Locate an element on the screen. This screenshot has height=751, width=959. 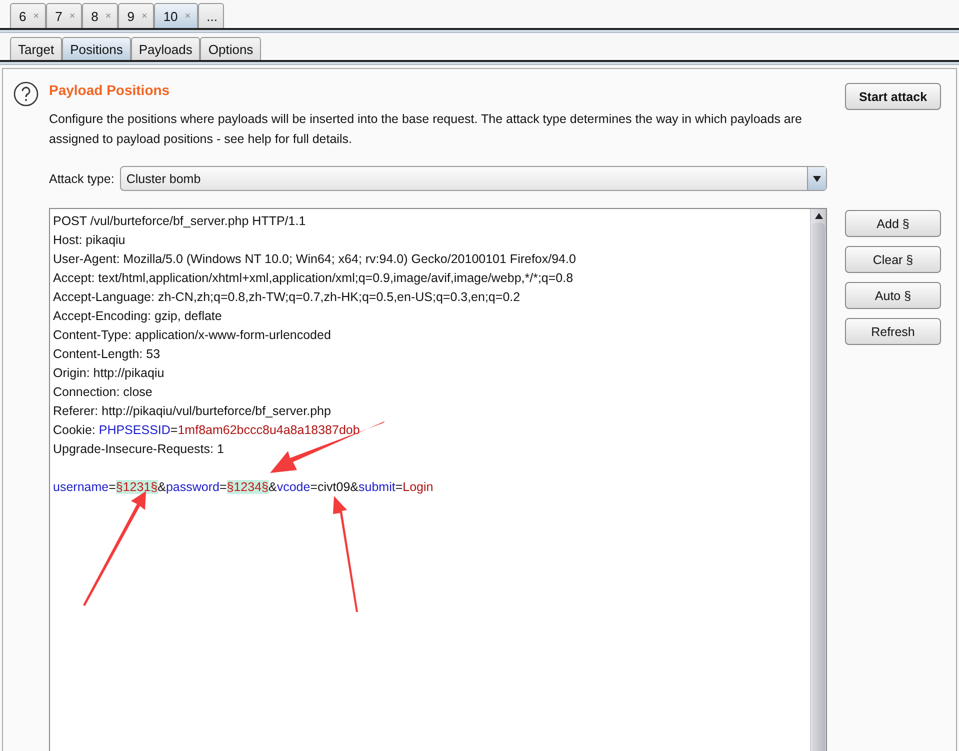
request-text: Host: pikaqiu is located at coordinates (89, 240).